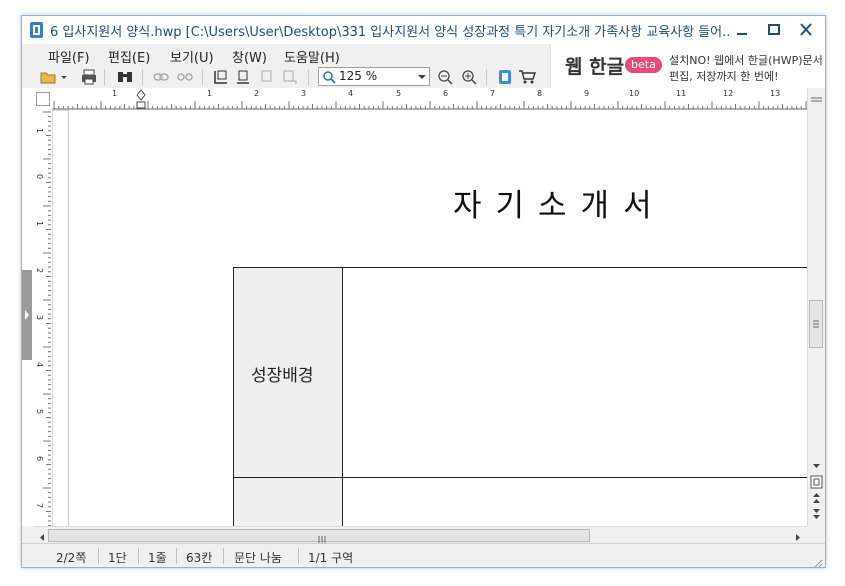 The height and width of the screenshot is (586, 845). Describe the element at coordinates (505, 77) in the screenshot. I see `hancom-book-icon` at that location.